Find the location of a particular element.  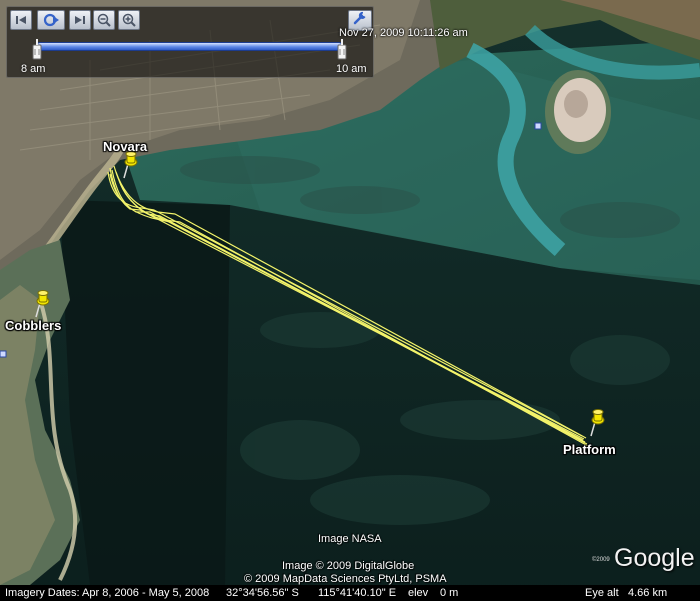

time-slider-panel: 8 am 10 am is located at coordinates (190, 42).